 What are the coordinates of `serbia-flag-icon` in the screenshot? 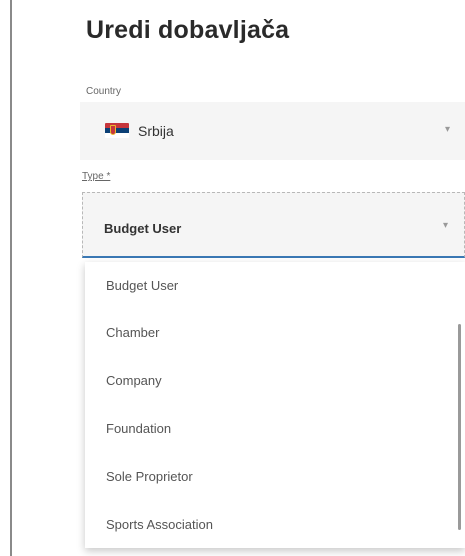 It's located at (117, 130).